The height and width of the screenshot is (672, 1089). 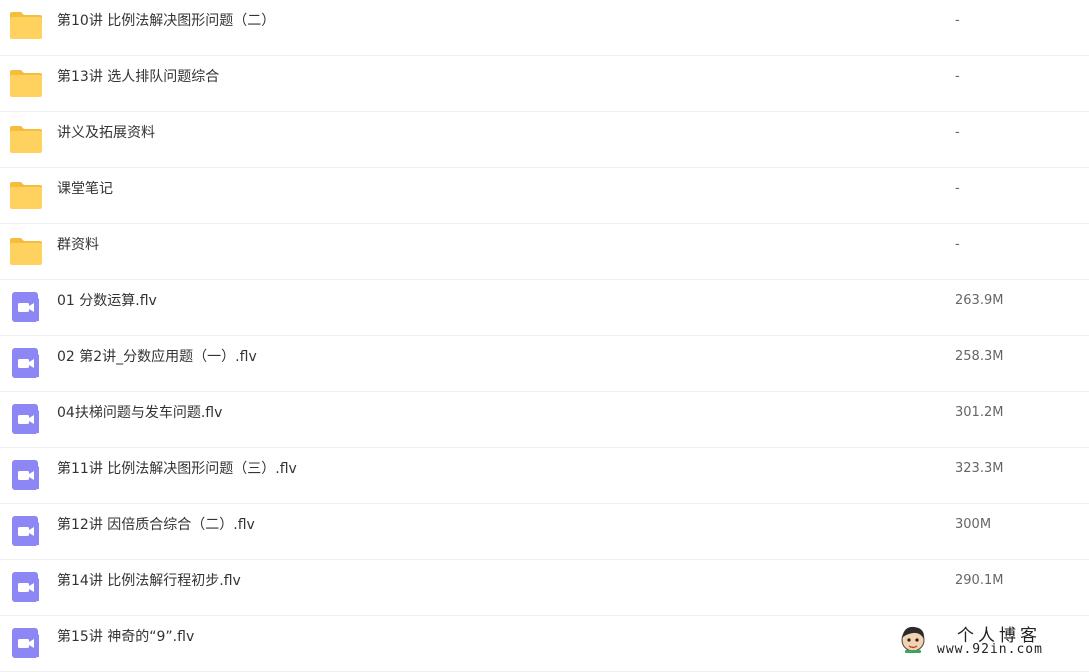 What do you see at coordinates (106, 133) in the screenshot?
I see `file-name: 讲义及拓展资料` at bounding box center [106, 133].